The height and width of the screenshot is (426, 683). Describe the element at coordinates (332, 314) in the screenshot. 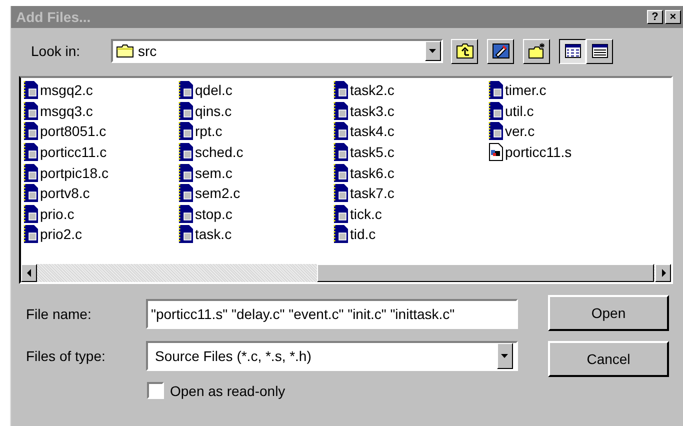

I see `file-name-field: "porticc11.s" "delay.c" "event.c" "init.c" "inittask.c"` at that location.